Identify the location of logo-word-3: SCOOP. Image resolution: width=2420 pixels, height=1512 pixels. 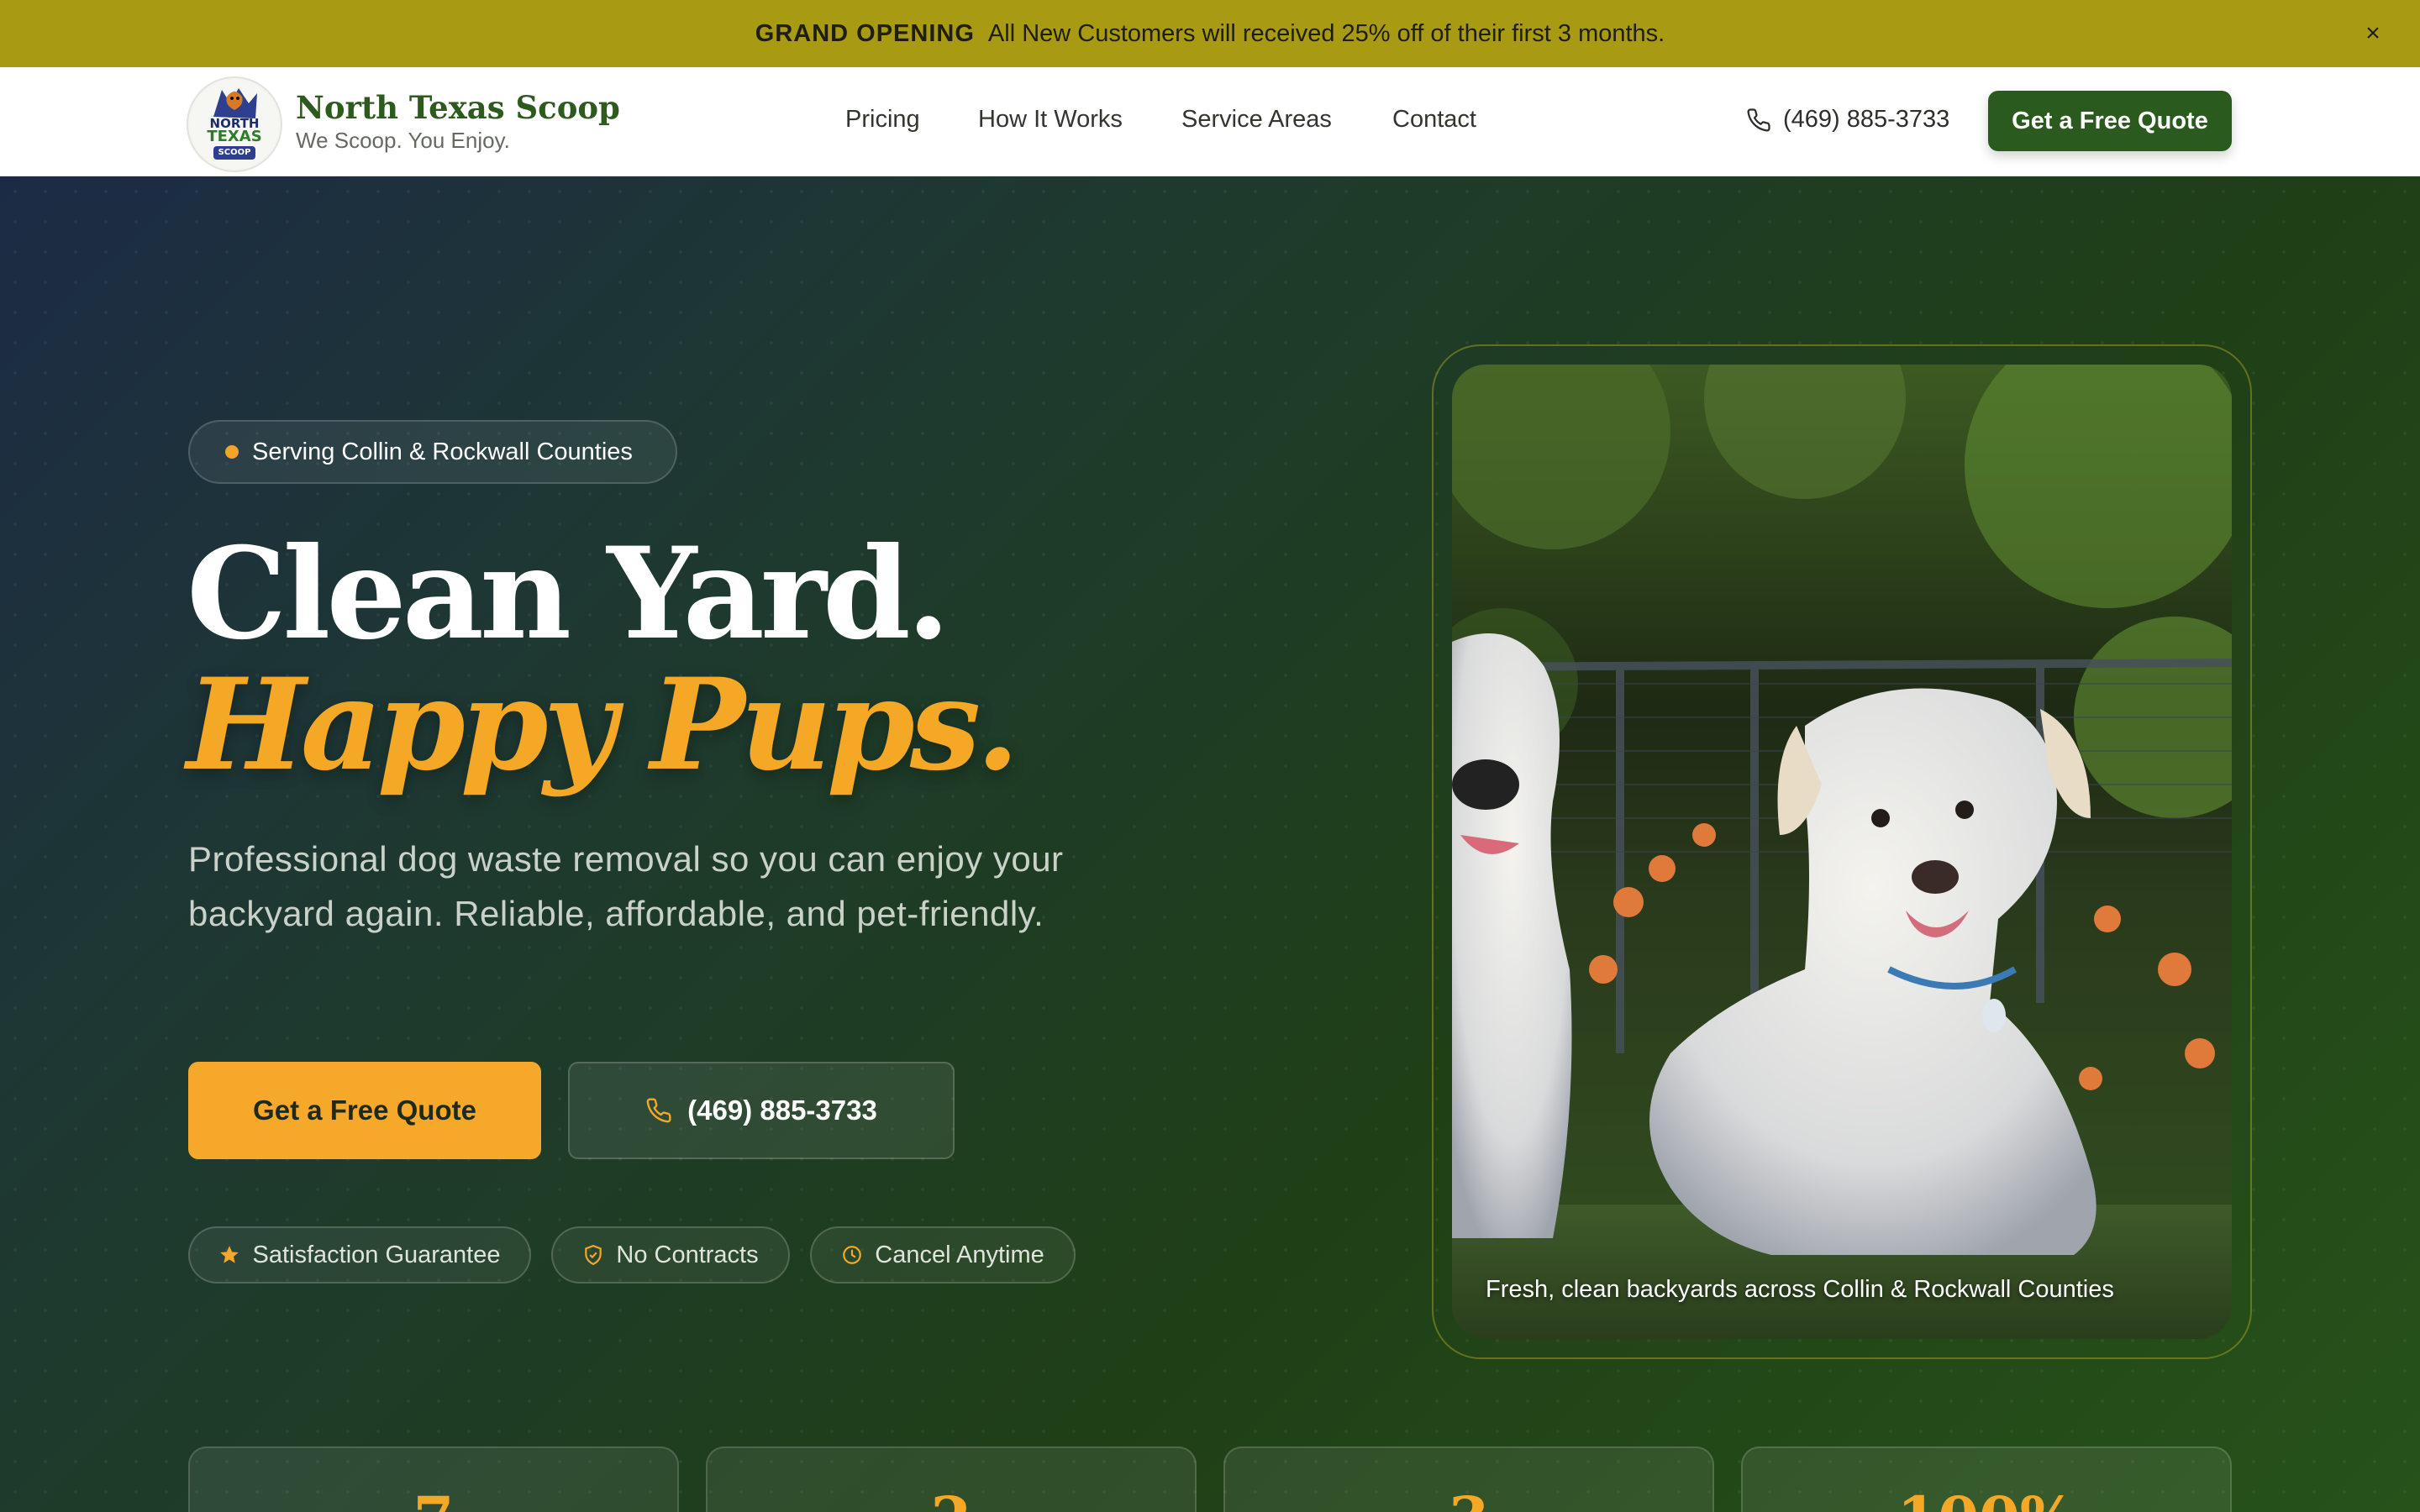
(234, 153).